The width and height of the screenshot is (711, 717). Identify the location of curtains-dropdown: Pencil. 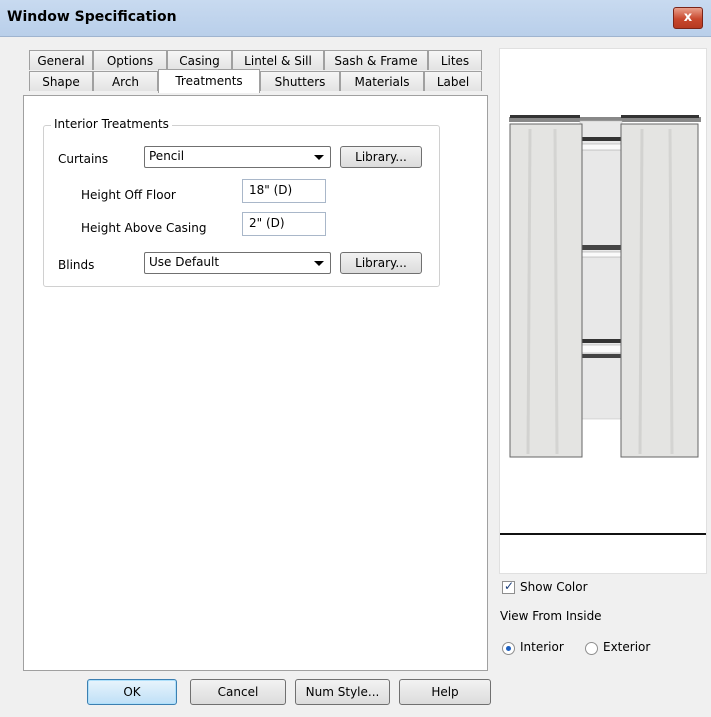
(237, 157).